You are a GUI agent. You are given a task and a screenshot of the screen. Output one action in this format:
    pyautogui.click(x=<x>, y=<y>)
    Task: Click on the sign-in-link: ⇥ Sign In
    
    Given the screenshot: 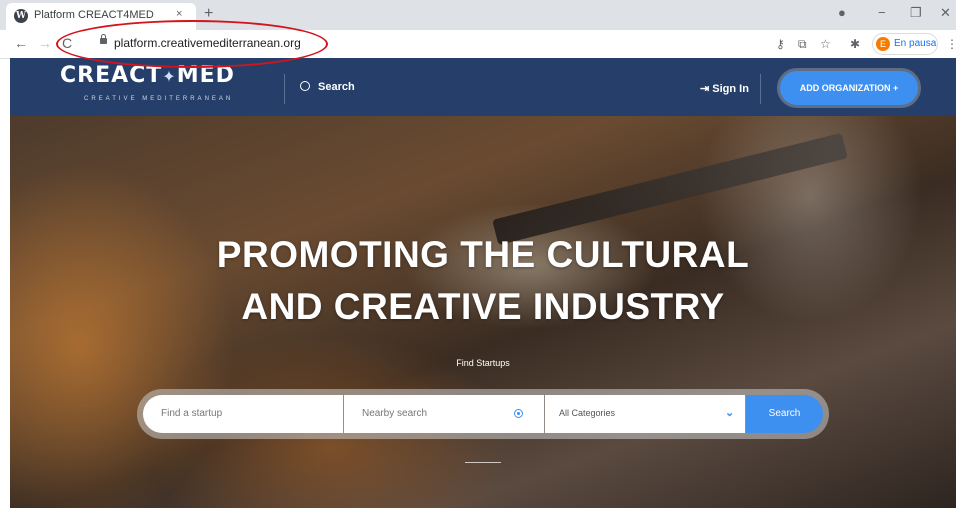 What is the action you would take?
    pyautogui.click(x=724, y=88)
    